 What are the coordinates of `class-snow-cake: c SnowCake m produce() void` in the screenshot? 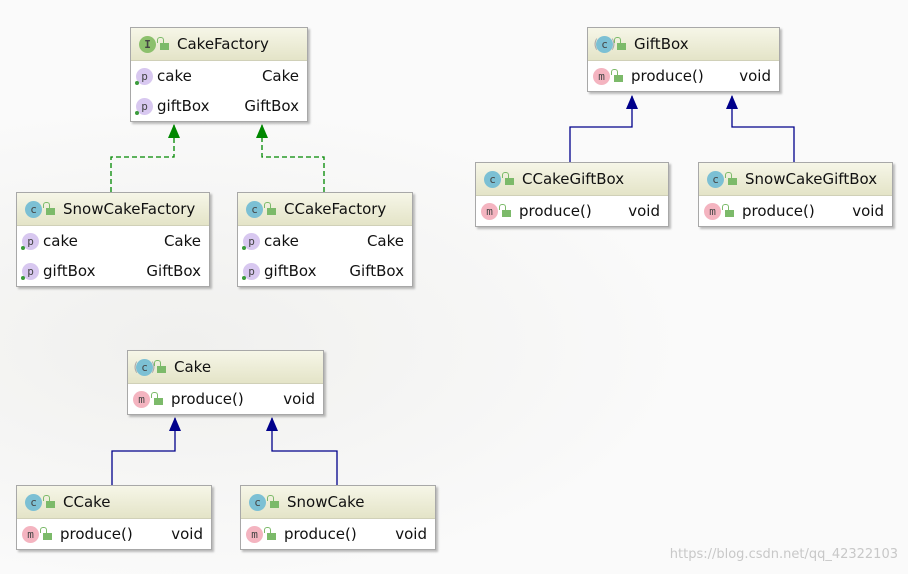 It's located at (338, 517).